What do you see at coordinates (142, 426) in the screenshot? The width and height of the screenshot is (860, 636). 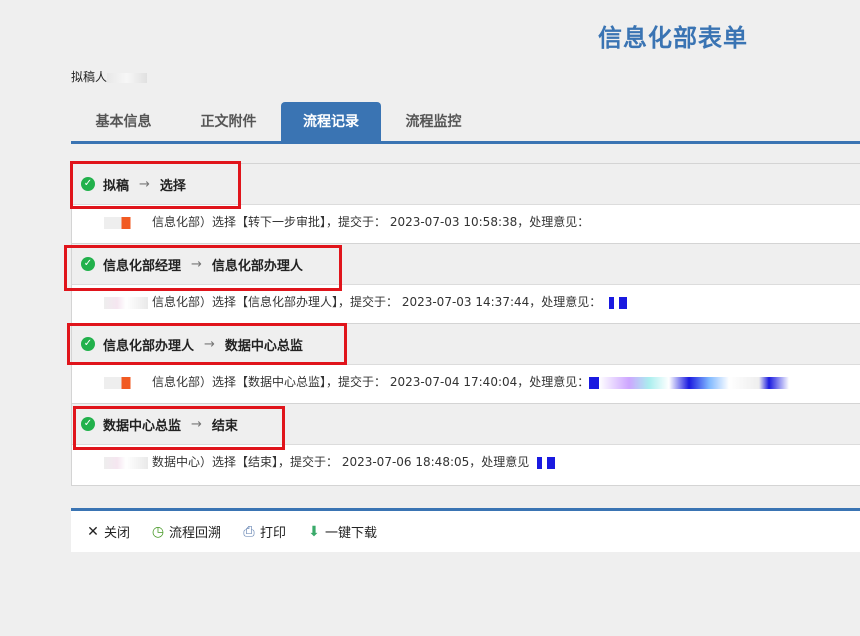 I see `step-from: 数据中心总监` at bounding box center [142, 426].